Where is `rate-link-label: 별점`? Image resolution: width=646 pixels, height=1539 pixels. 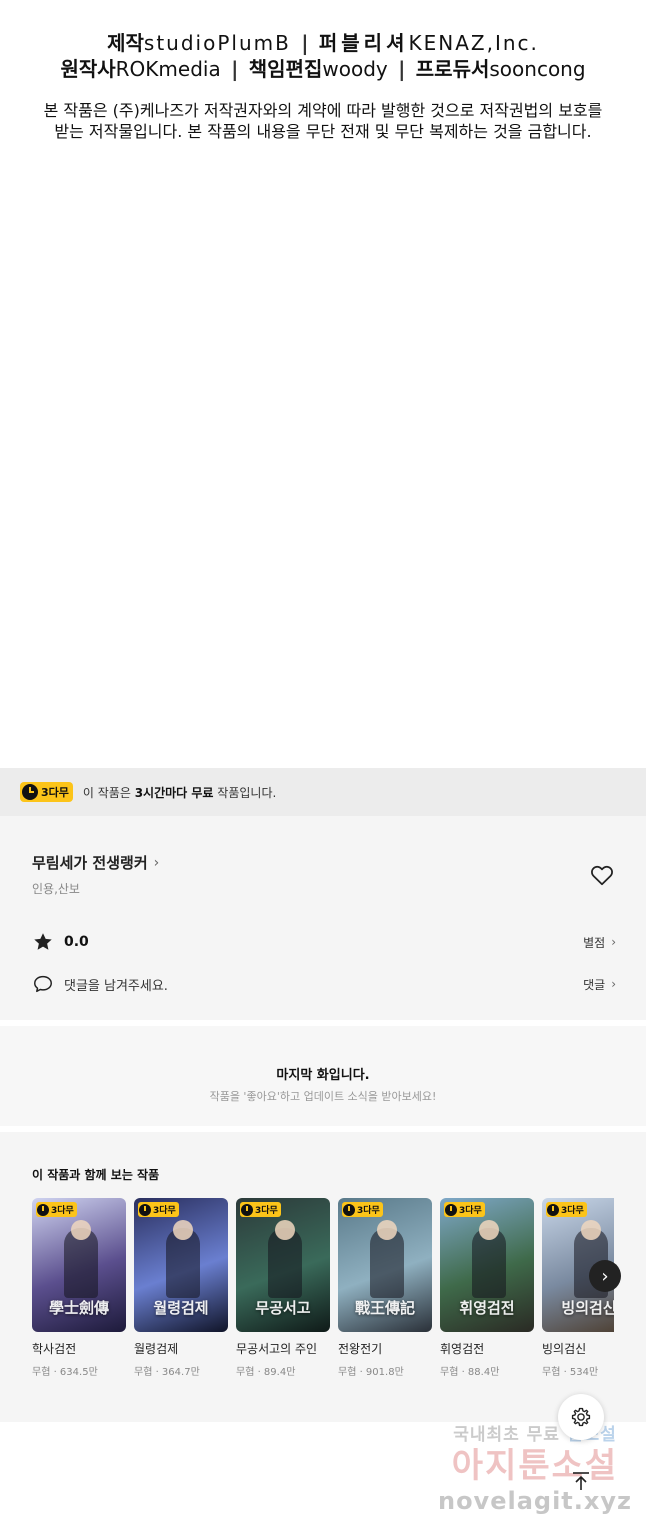
rate-link-label: 별점 is located at coordinates (594, 942).